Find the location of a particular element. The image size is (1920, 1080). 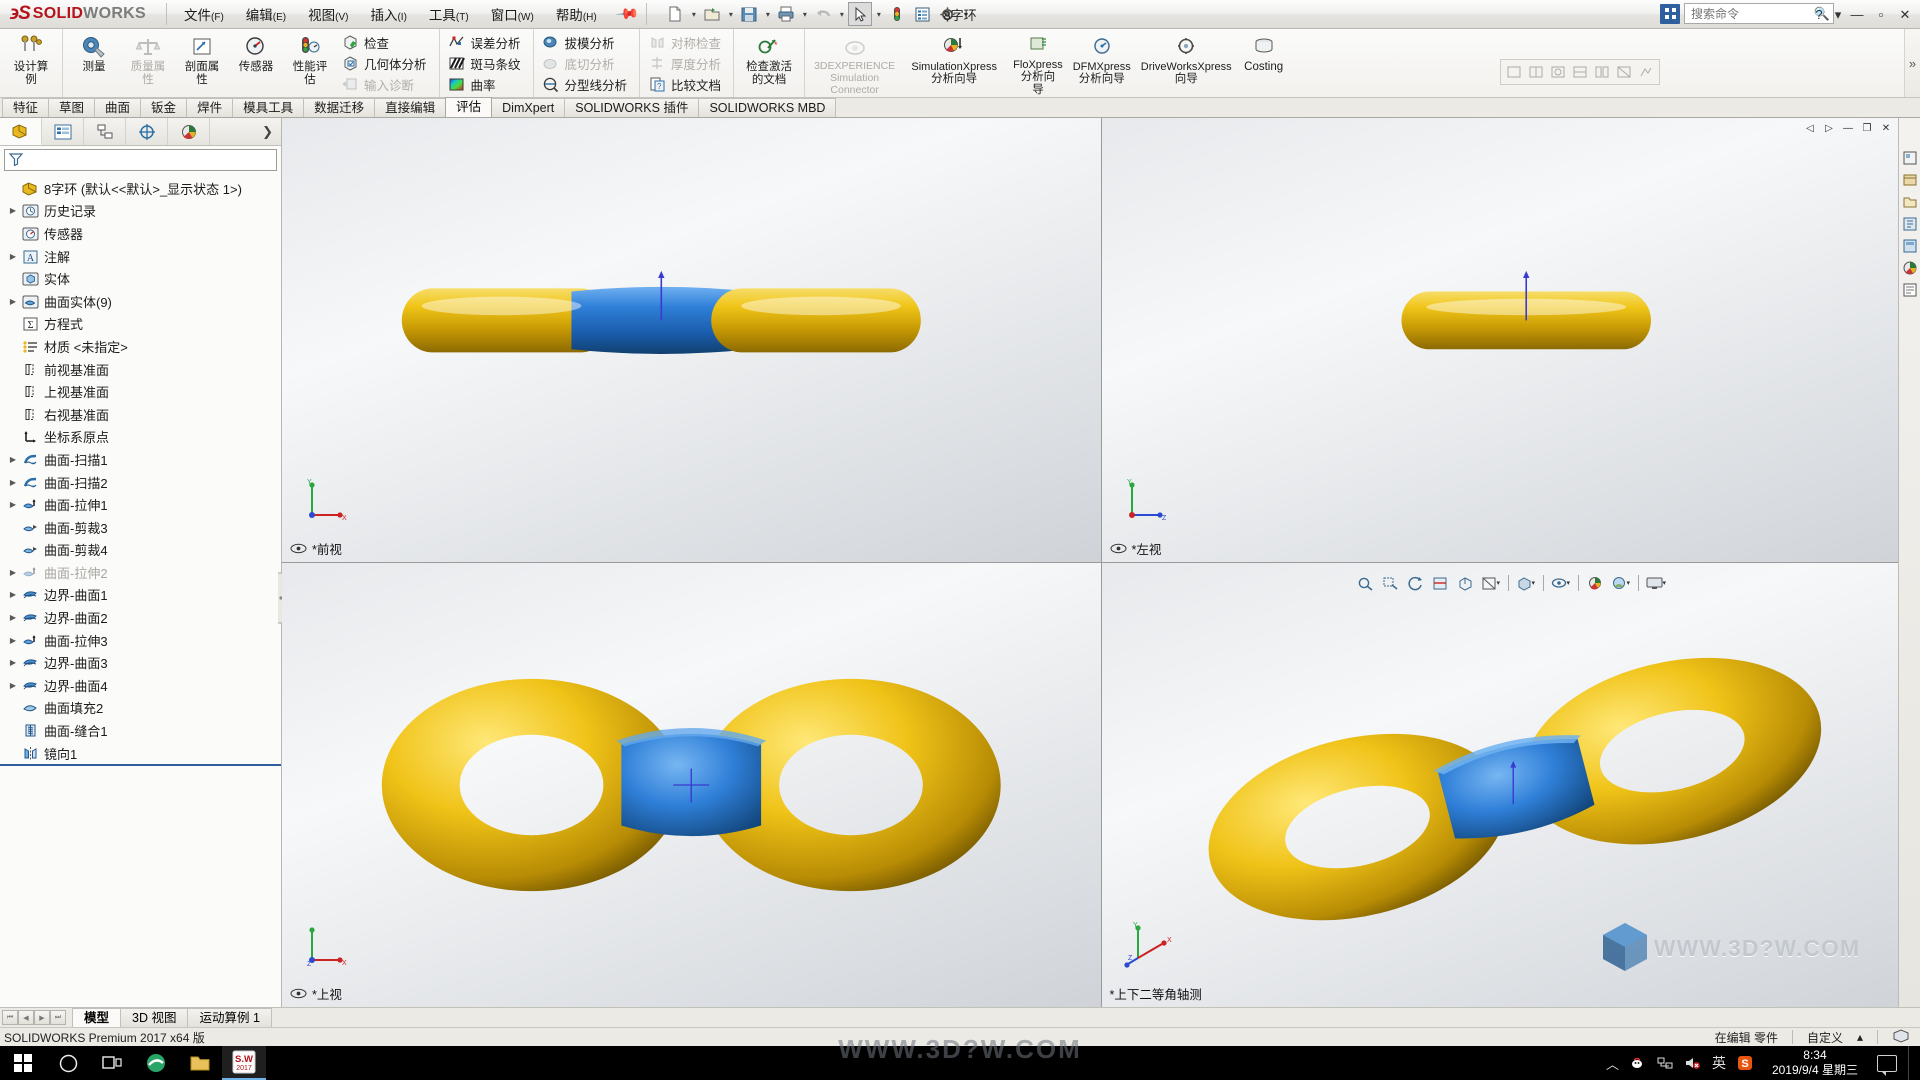

apply-scene-icon: ▾ is located at coordinates (1621, 583).